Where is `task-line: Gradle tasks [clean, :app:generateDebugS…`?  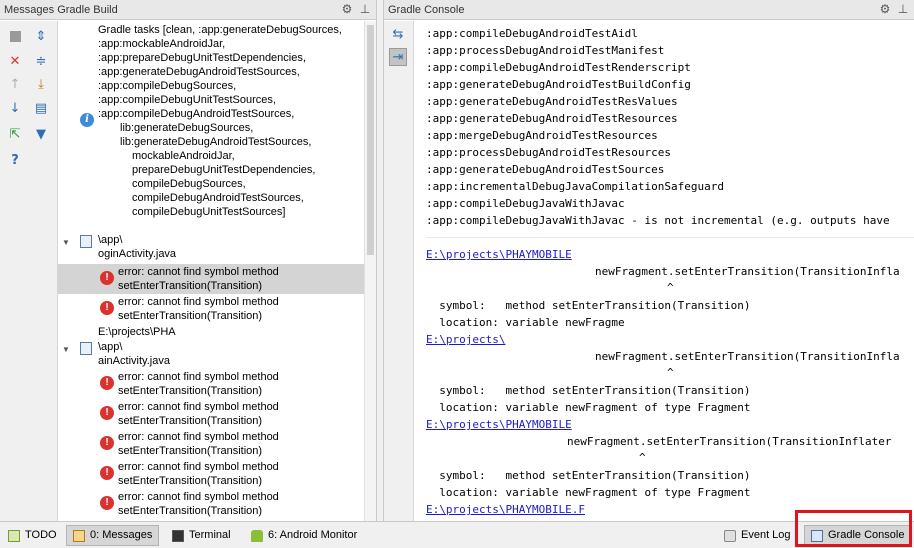
task-line: Gradle tasks [clean, :app:generateDebugS… is located at coordinates (220, 30).